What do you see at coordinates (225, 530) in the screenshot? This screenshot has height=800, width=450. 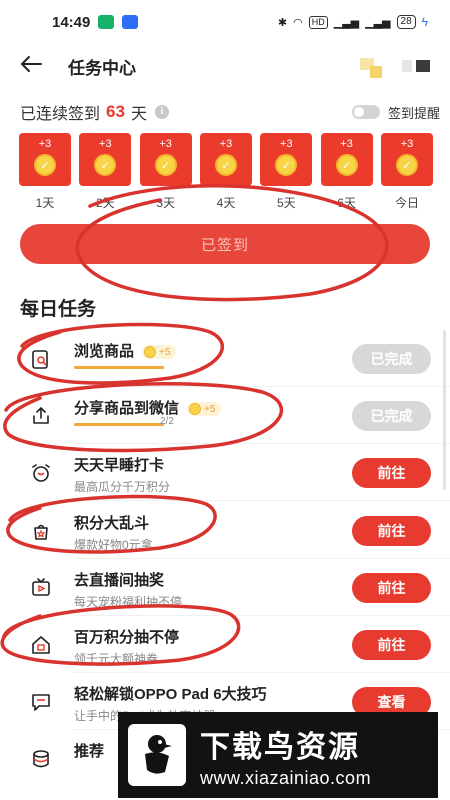 I see `task-row: 积分大乱斗 爆款好物0元拿 前往` at bounding box center [225, 530].